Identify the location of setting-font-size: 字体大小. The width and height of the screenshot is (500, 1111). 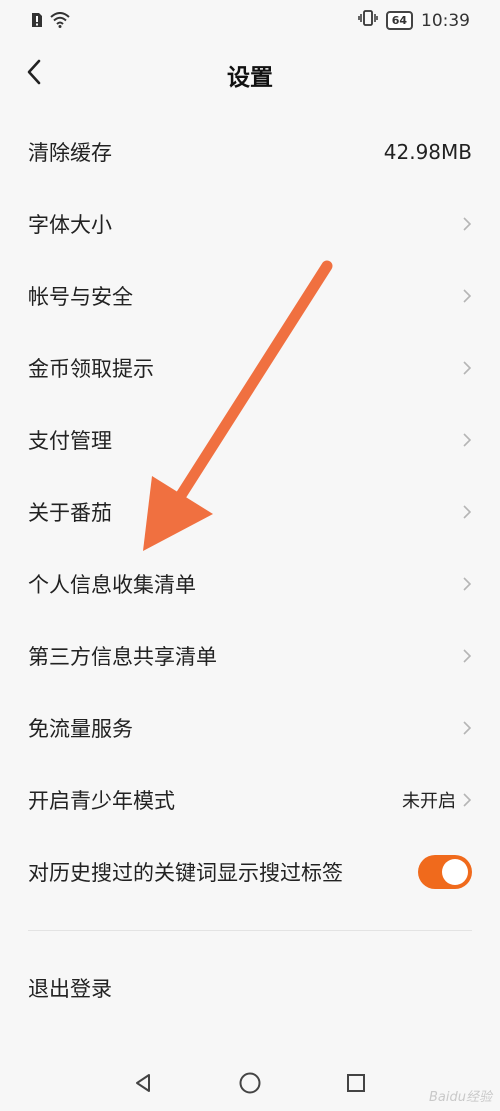
(250, 224).